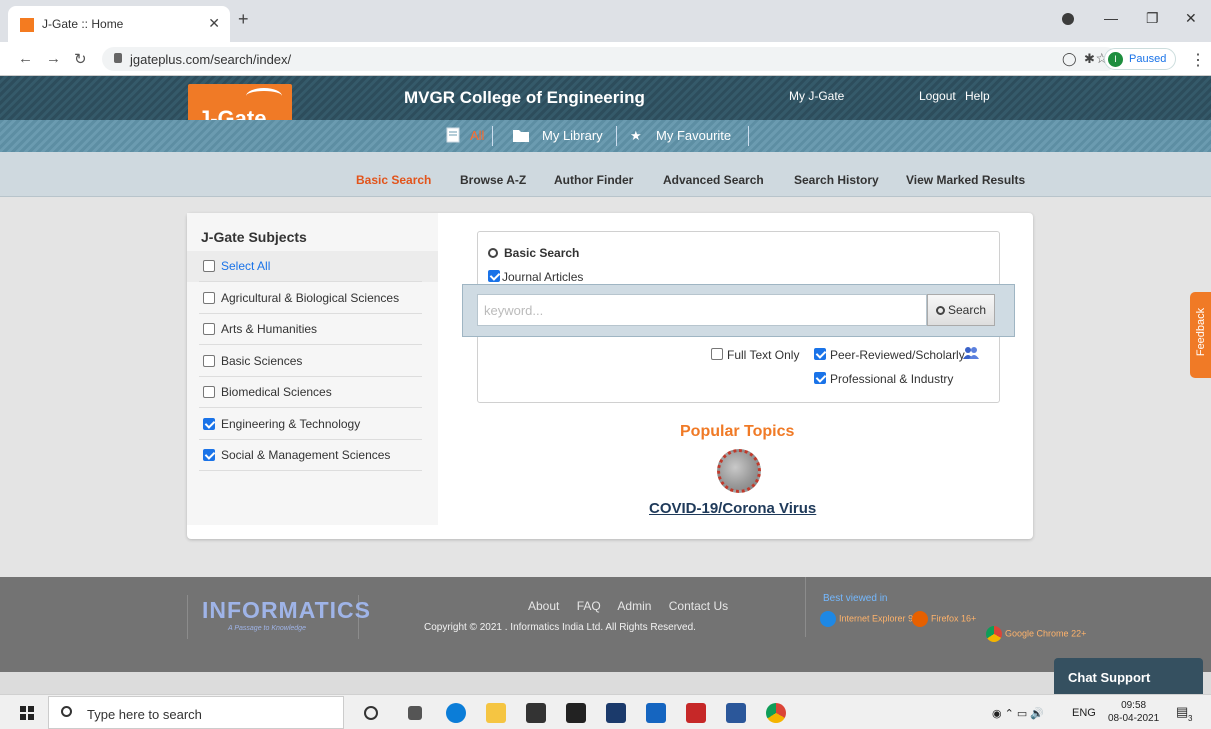  Describe the element at coordinates (965, 180) in the screenshot. I see `menu-view-marked-results: View Marked Results` at that location.